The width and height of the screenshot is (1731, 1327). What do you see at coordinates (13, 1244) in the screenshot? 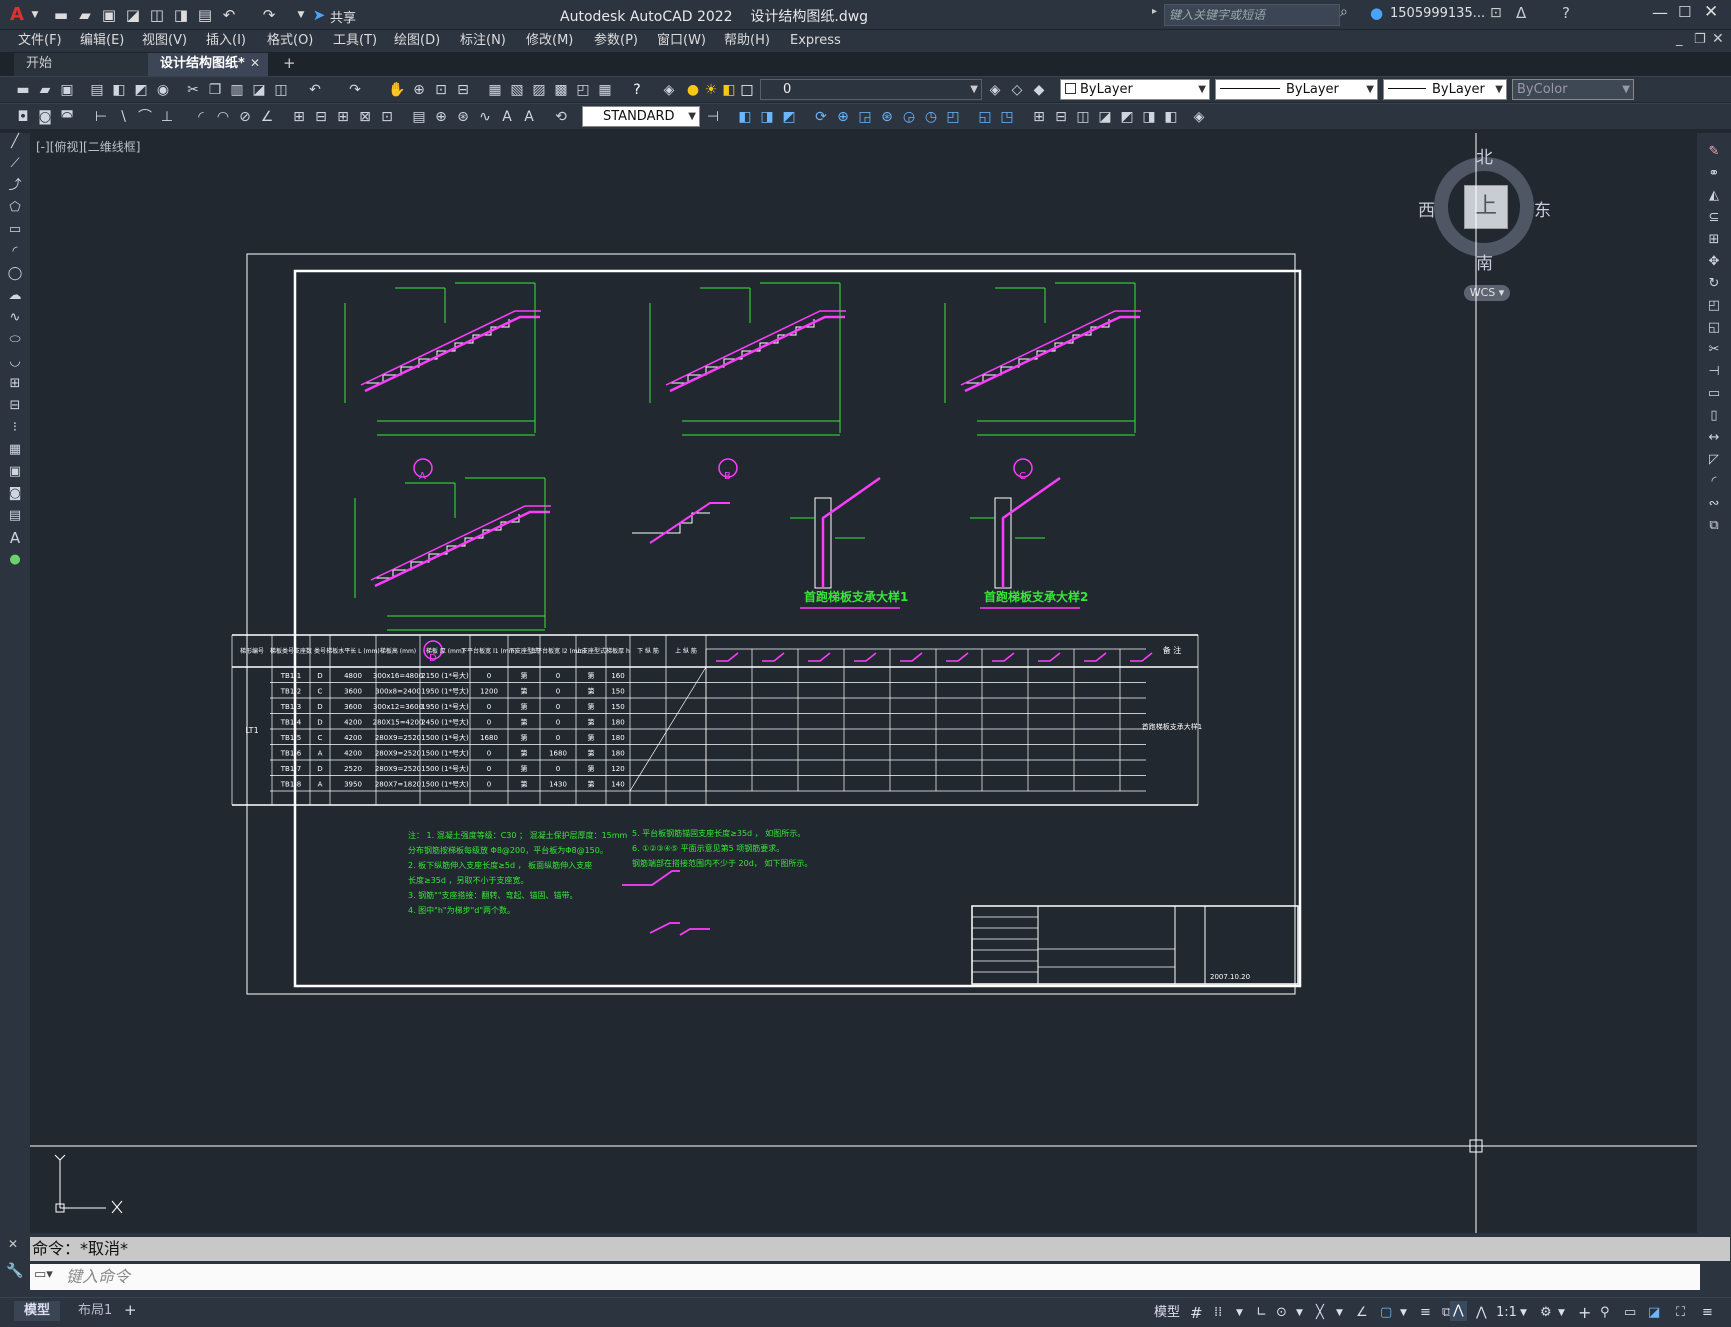
I see `command-close-icon: ✕` at bounding box center [13, 1244].